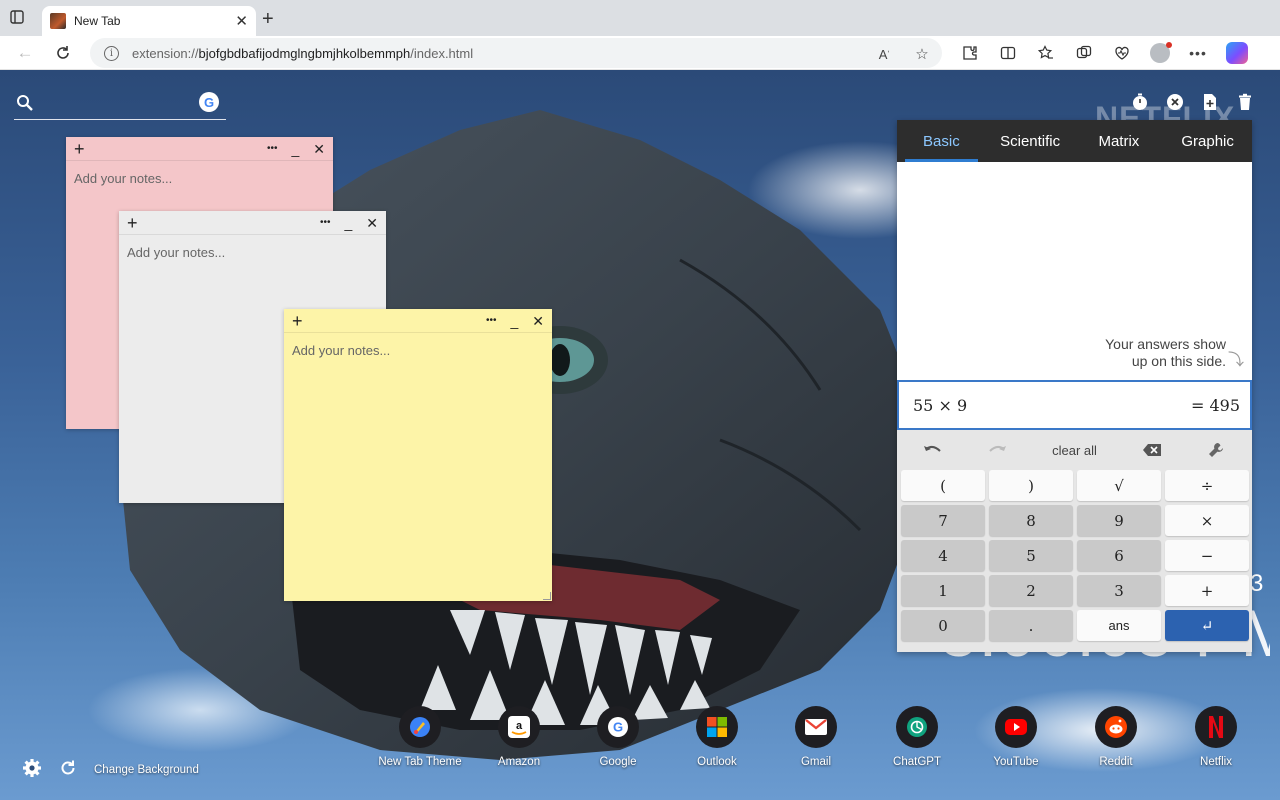 This screenshot has width=1280, height=800. Describe the element at coordinates (1210, 102) in the screenshot. I see `add-note-icon` at that location.